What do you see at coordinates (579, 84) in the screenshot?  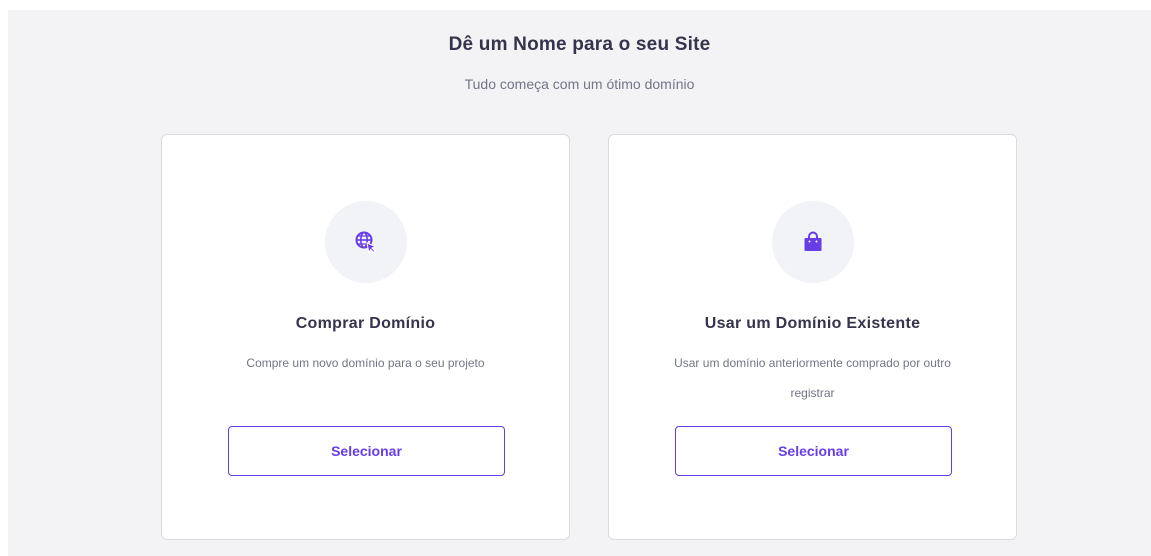 I see `page-subtitle: Tudo começa com um ótimo domínio` at bounding box center [579, 84].